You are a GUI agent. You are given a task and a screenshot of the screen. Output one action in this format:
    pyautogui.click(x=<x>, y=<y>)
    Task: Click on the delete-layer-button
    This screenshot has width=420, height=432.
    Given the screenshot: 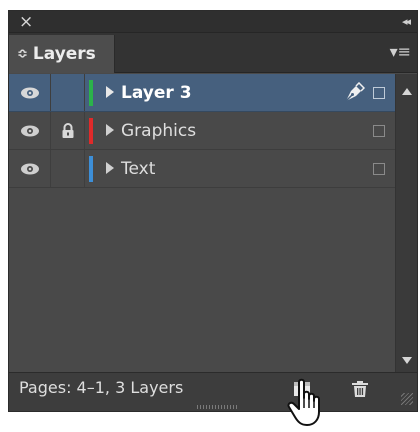 What is the action you would take?
    pyautogui.click(x=360, y=389)
    